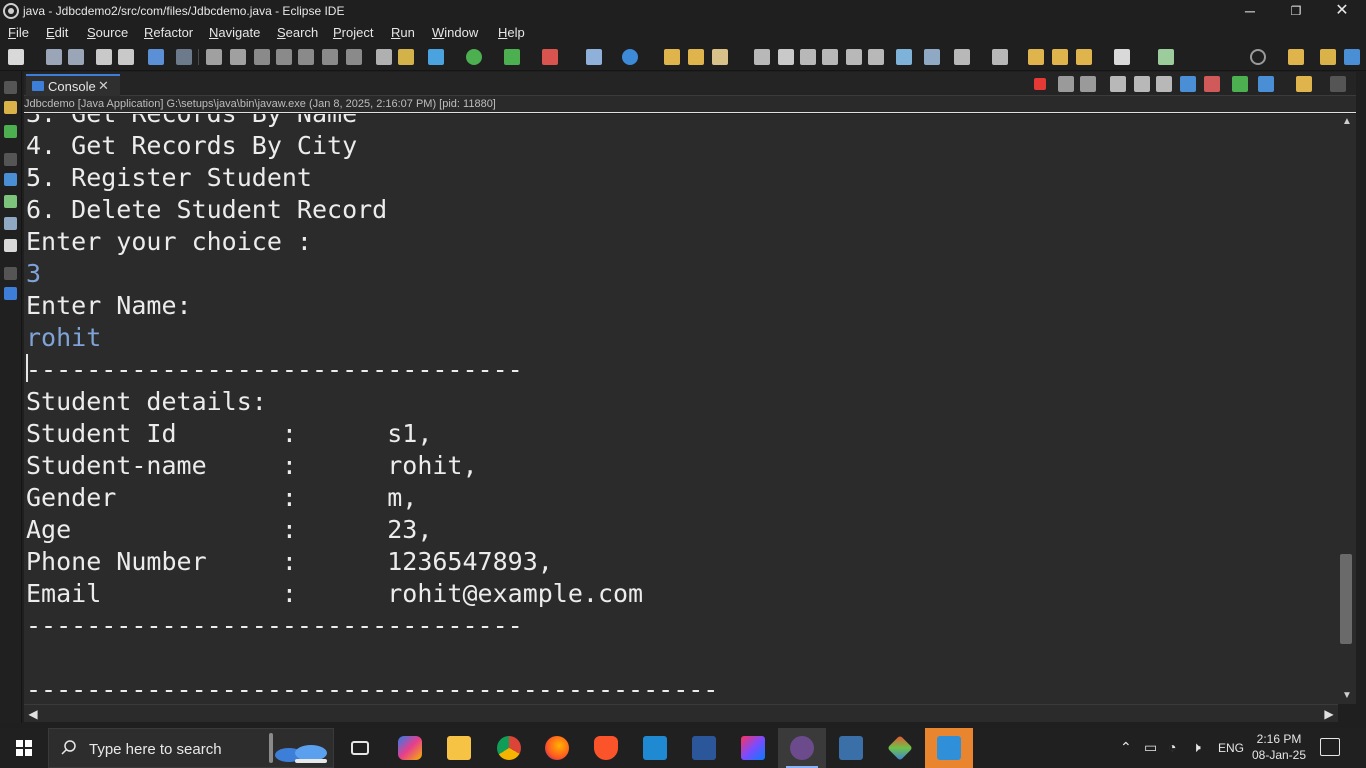 The height and width of the screenshot is (768, 1366). Describe the element at coordinates (720, 57) in the screenshot. I see `search-tool-icon` at that location.